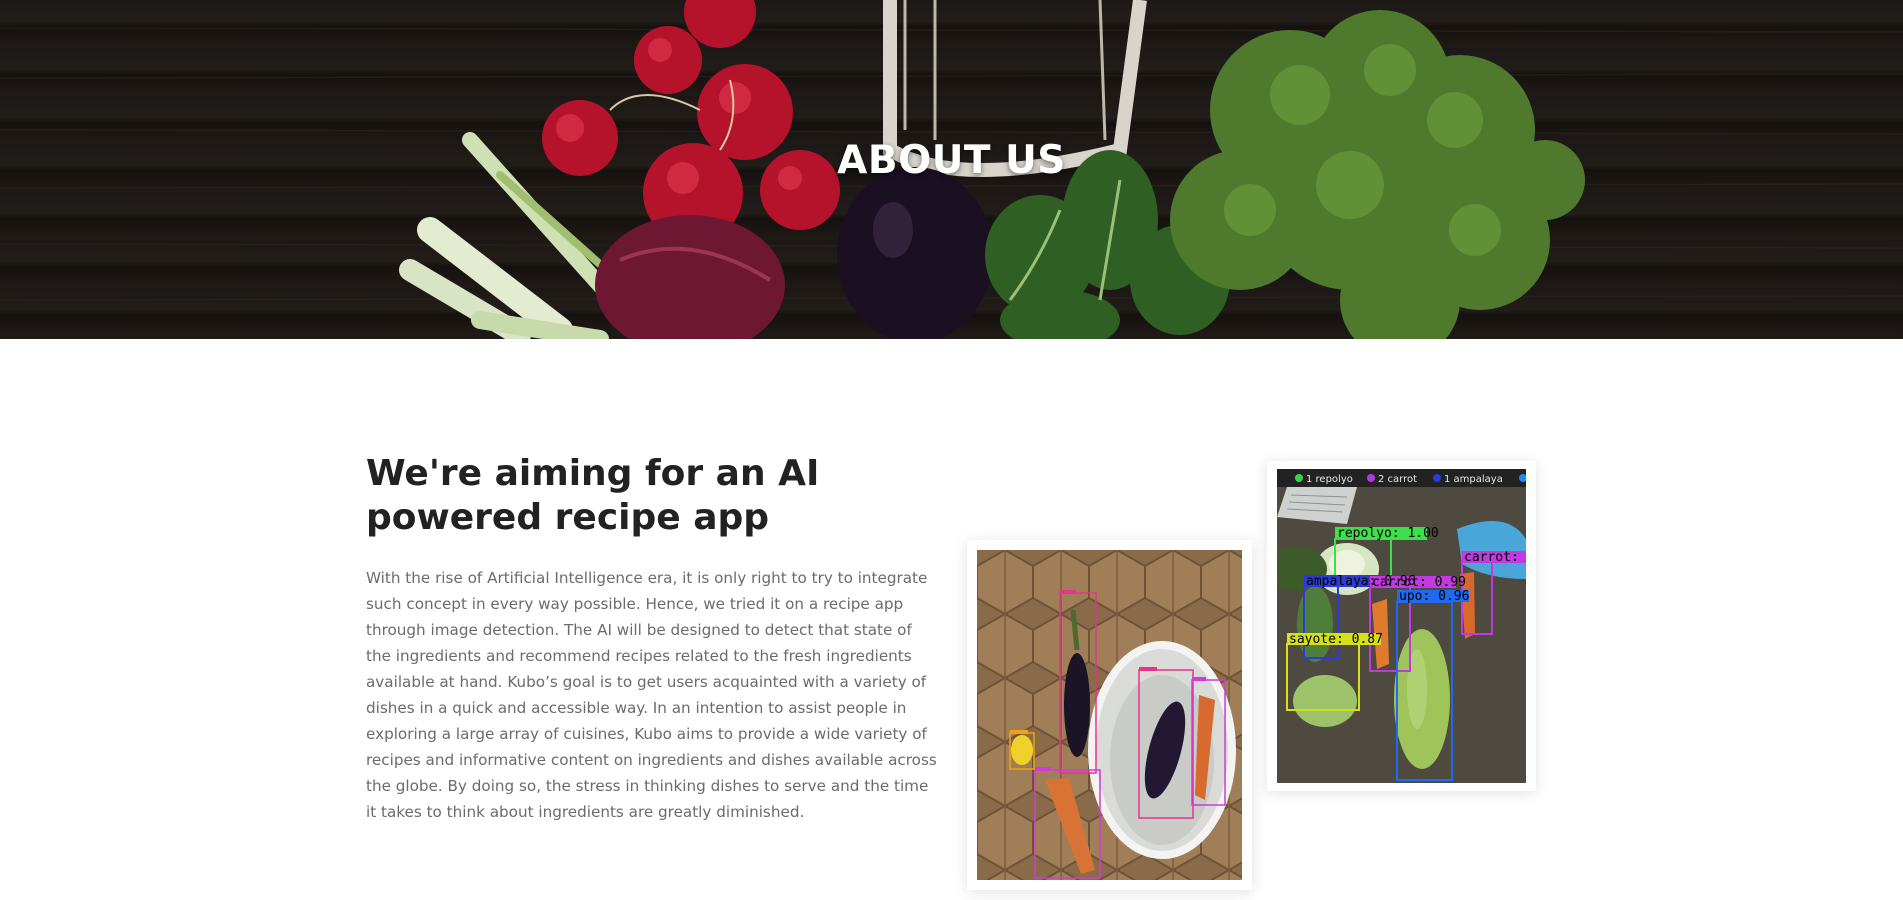 The image size is (1903, 900). Describe the element at coordinates (593, 473) in the screenshot. I see `about-heading-line-1: We're aiming for an AI` at that location.